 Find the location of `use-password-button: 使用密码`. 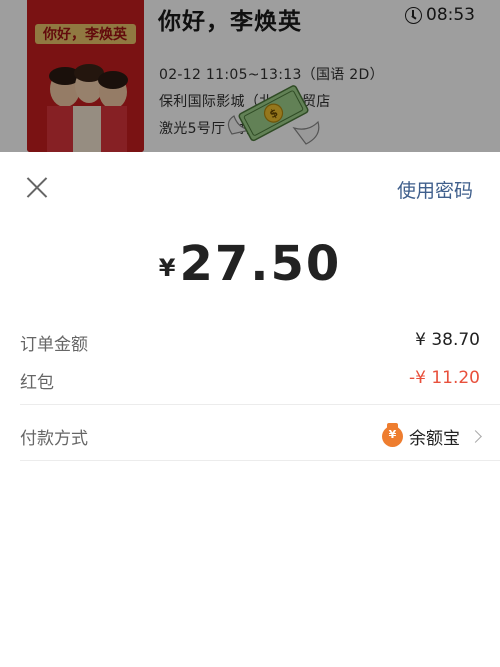

use-password-button: 使用密码 is located at coordinates (435, 189).